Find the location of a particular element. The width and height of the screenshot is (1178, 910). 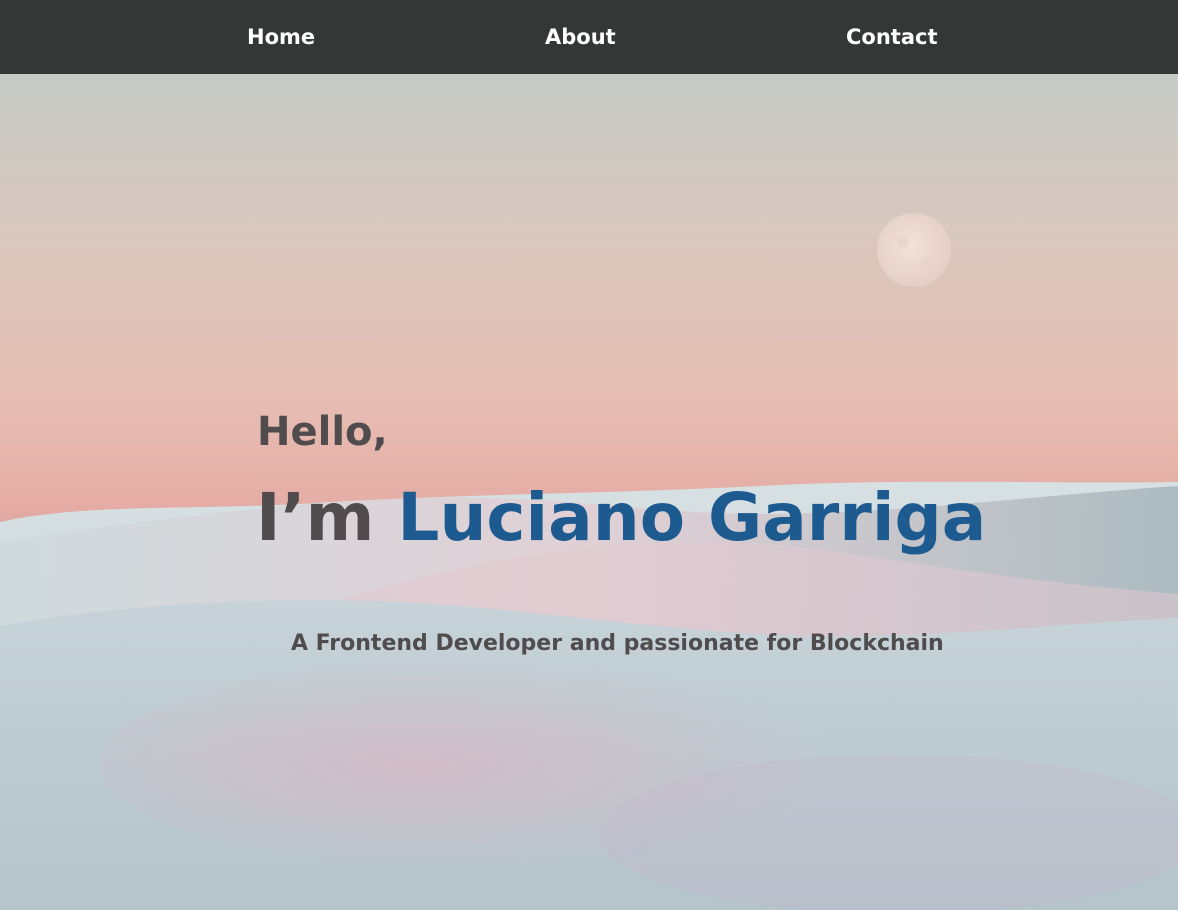

hero-headline: I’m Luciano Garriga is located at coordinates (621, 518).